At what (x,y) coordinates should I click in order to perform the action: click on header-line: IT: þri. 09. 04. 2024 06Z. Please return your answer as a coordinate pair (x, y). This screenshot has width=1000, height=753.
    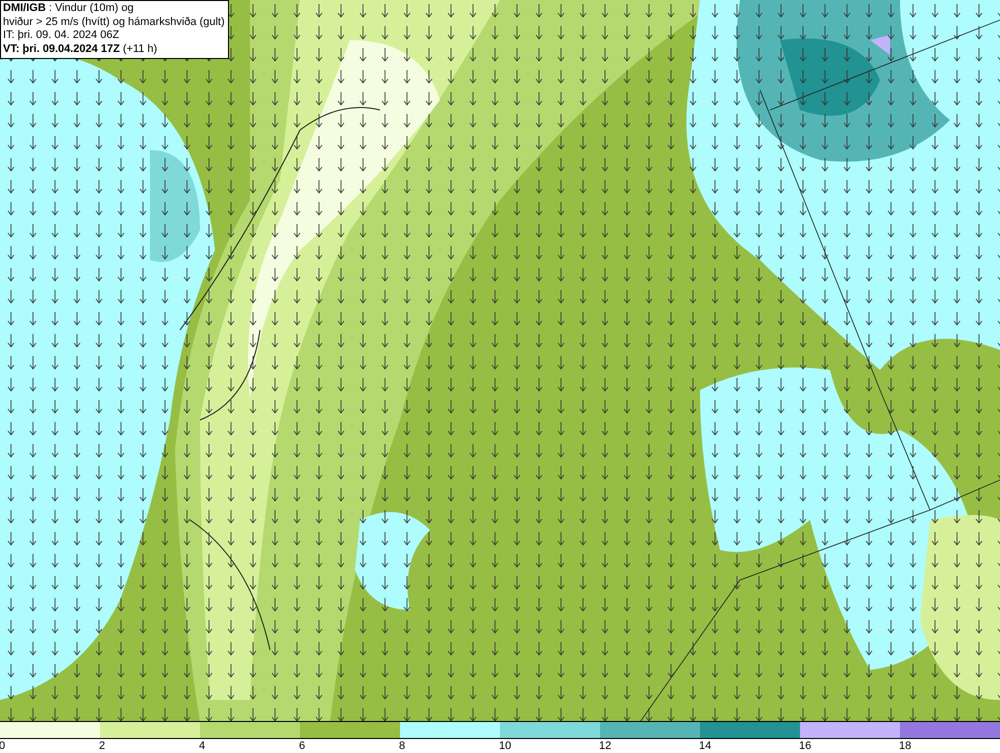
    Looking at the image, I should click on (61, 35).